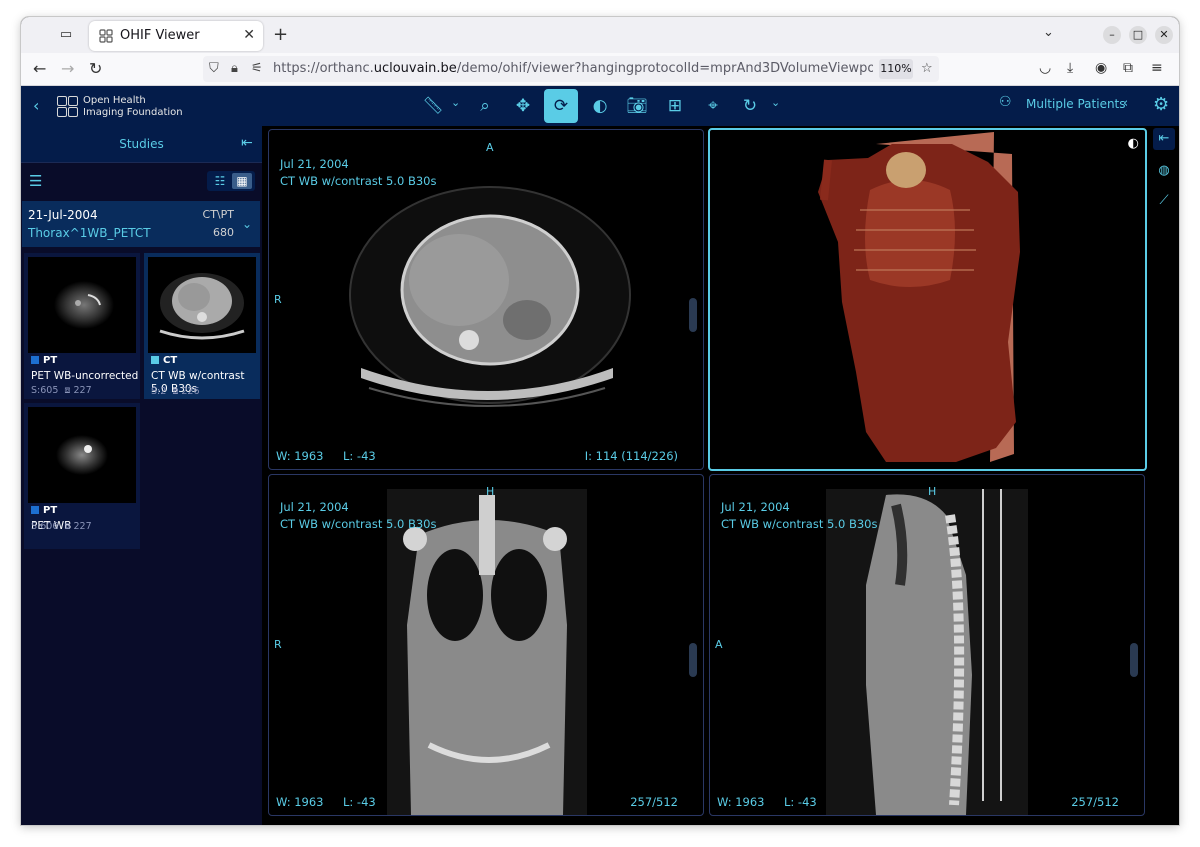 Image resolution: width=1200 pixels, height=847 pixels. What do you see at coordinates (1112, 35) in the screenshot?
I see `minimize-icon: –` at bounding box center [1112, 35].